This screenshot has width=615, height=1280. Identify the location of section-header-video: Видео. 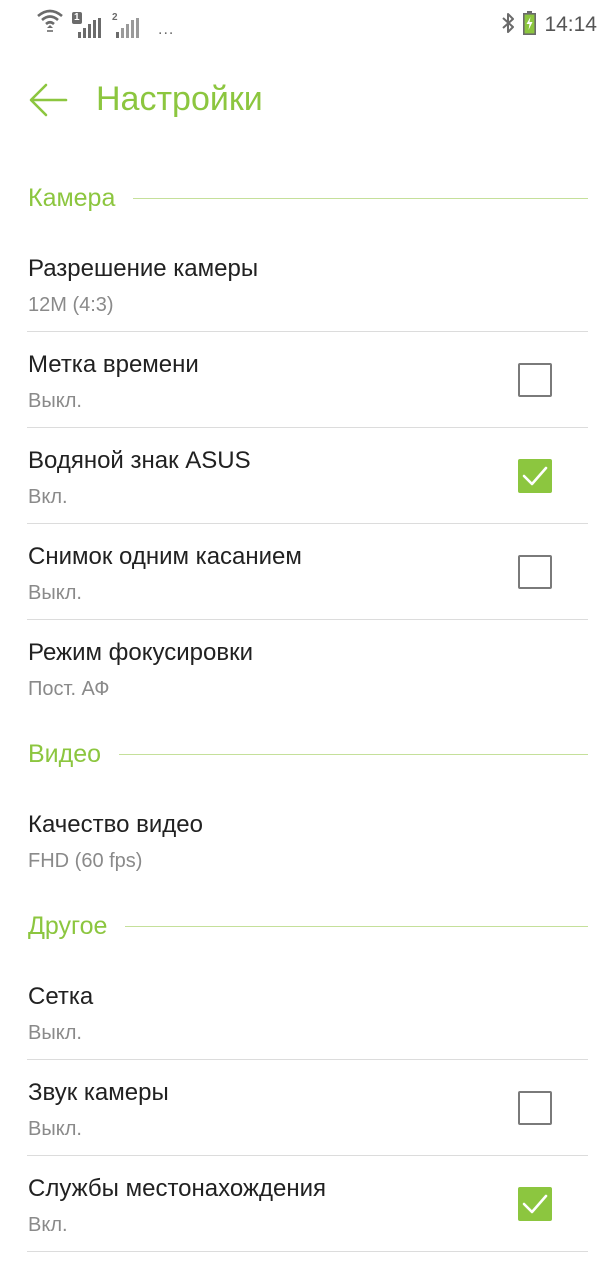
(307, 754).